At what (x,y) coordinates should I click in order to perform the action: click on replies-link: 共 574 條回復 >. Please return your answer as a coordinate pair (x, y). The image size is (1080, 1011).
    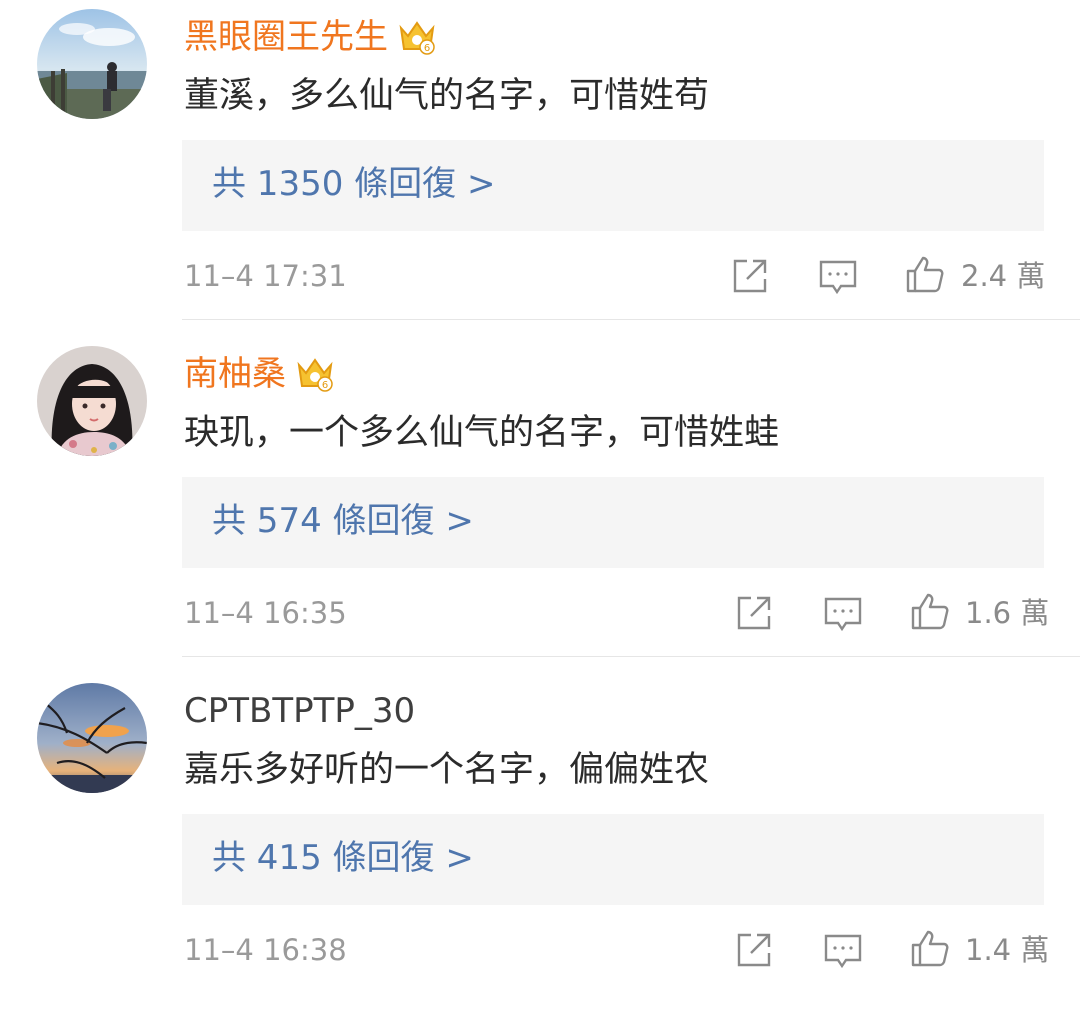
    Looking at the image, I should click on (343, 521).